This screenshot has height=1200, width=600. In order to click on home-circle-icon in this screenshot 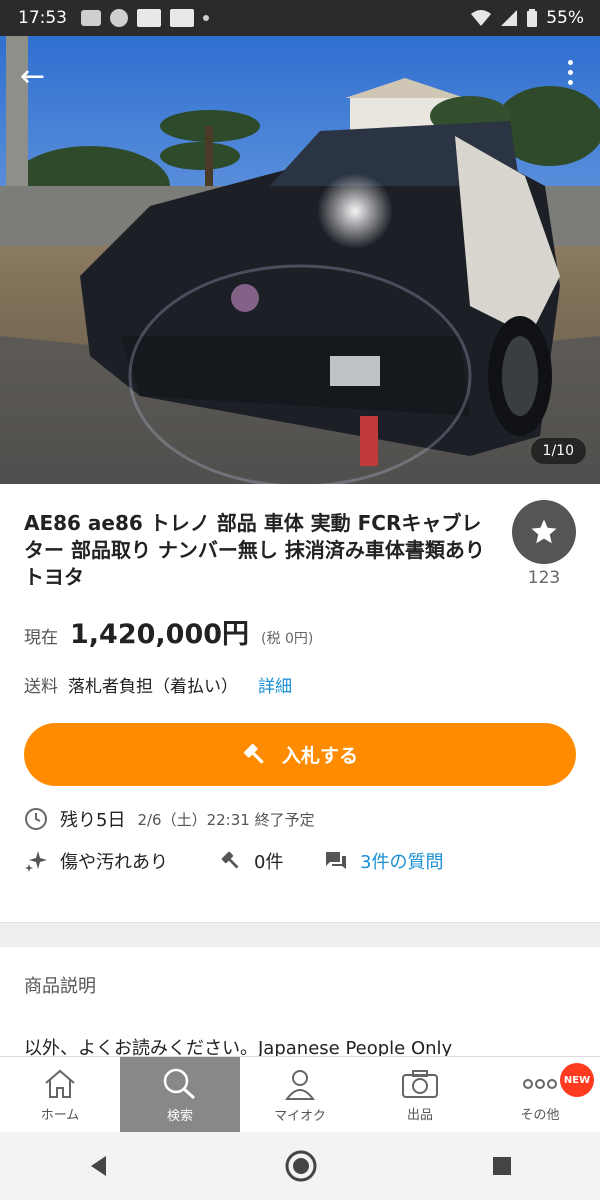, I will do `click(301, 1166)`.